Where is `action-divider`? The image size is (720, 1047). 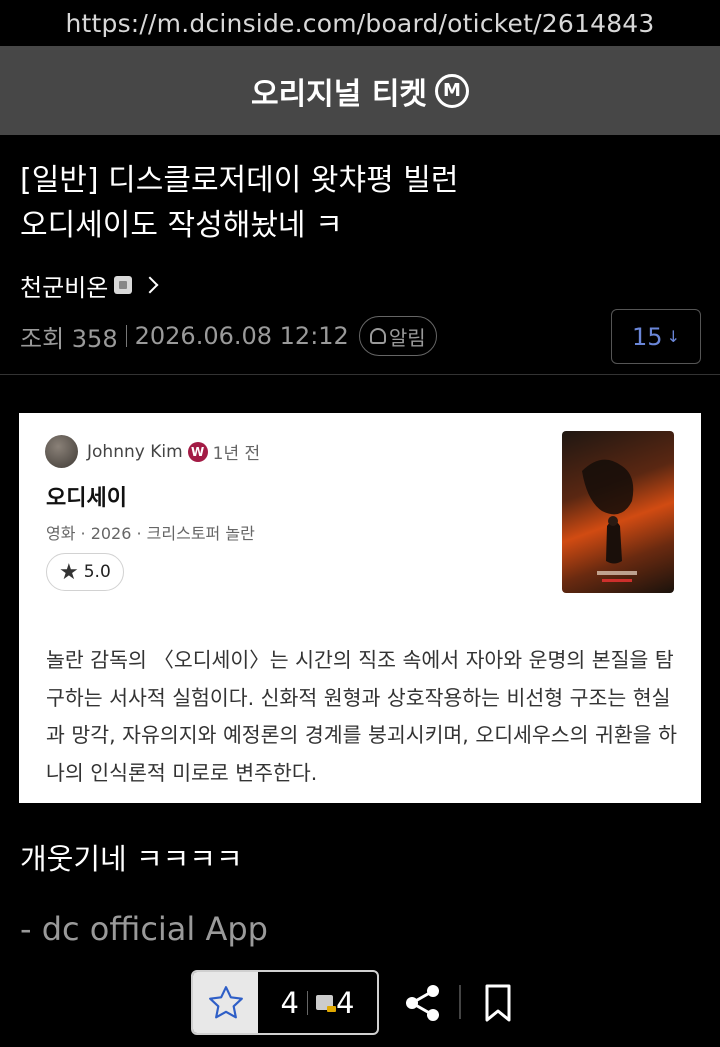
action-divider is located at coordinates (460, 1002).